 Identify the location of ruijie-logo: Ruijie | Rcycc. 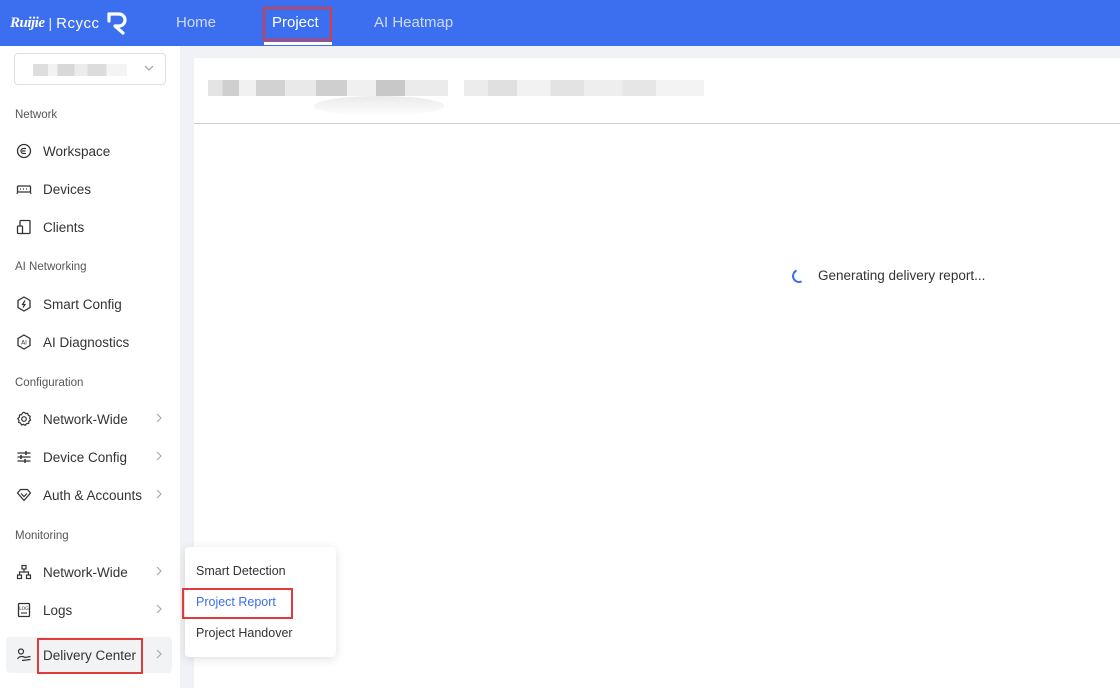
(69, 23).